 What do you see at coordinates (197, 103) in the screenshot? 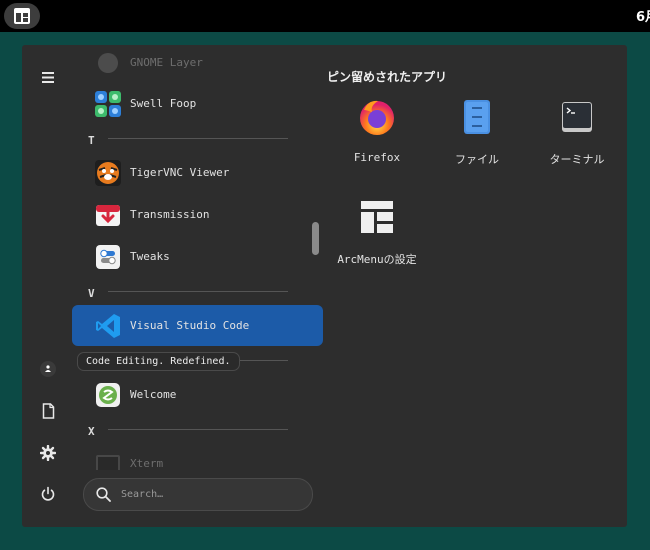
I see `list-item: Swell Foop` at bounding box center [197, 103].